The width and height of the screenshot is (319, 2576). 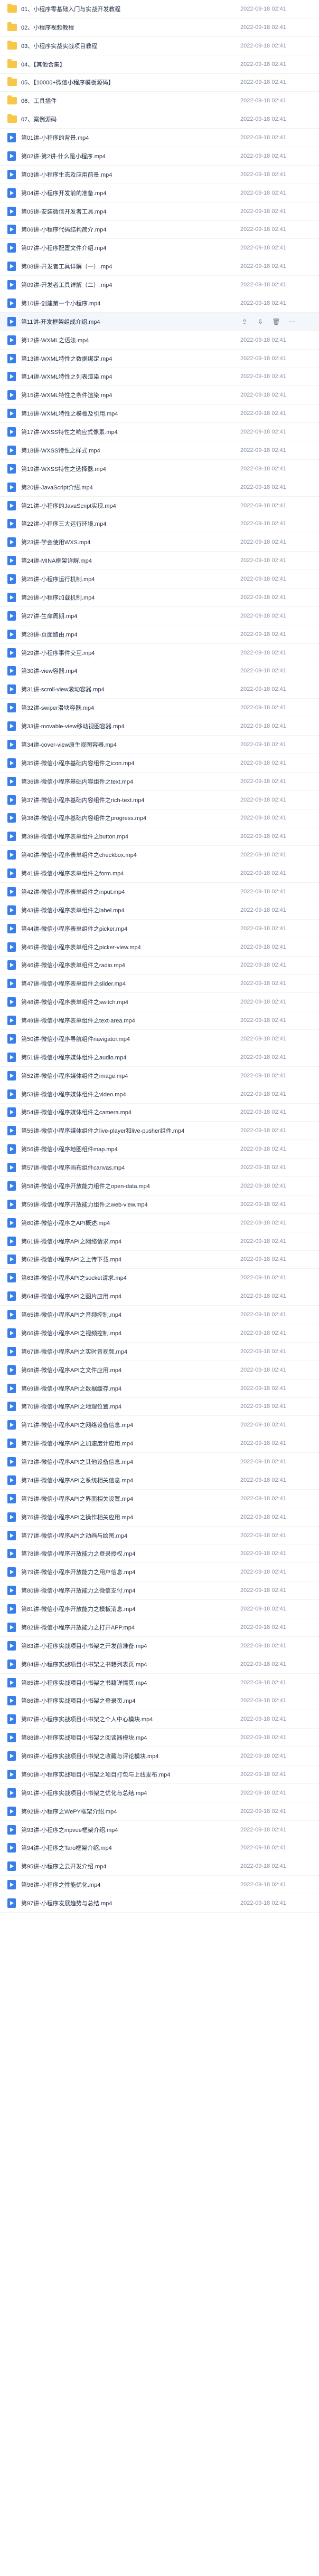 What do you see at coordinates (159, 156) in the screenshot?
I see `file-row: 第02讲-第2讲-什么是小程序.mp4 2022-09-18 02:41` at bounding box center [159, 156].